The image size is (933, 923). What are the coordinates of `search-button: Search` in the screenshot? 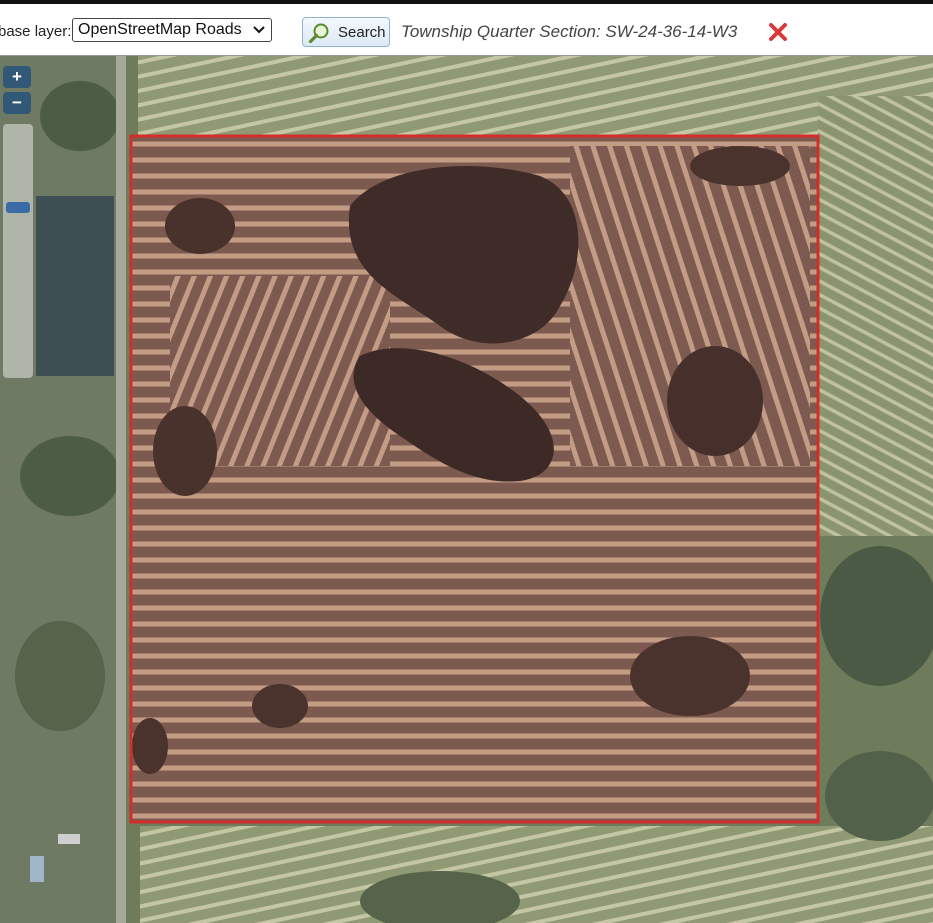 It's located at (346, 32).